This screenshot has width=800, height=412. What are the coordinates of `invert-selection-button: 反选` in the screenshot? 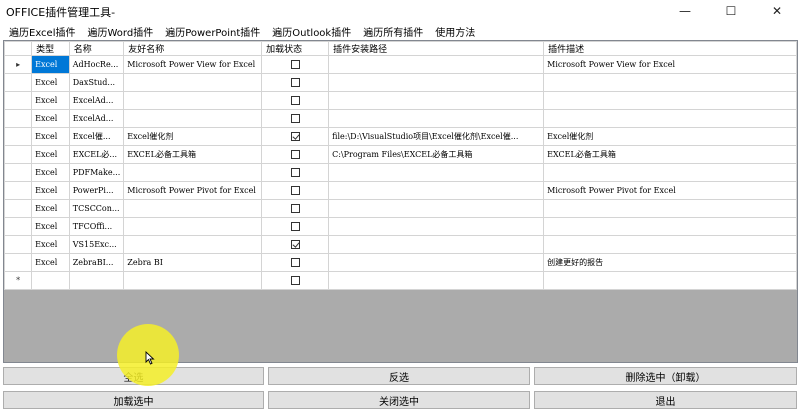 It's located at (399, 376).